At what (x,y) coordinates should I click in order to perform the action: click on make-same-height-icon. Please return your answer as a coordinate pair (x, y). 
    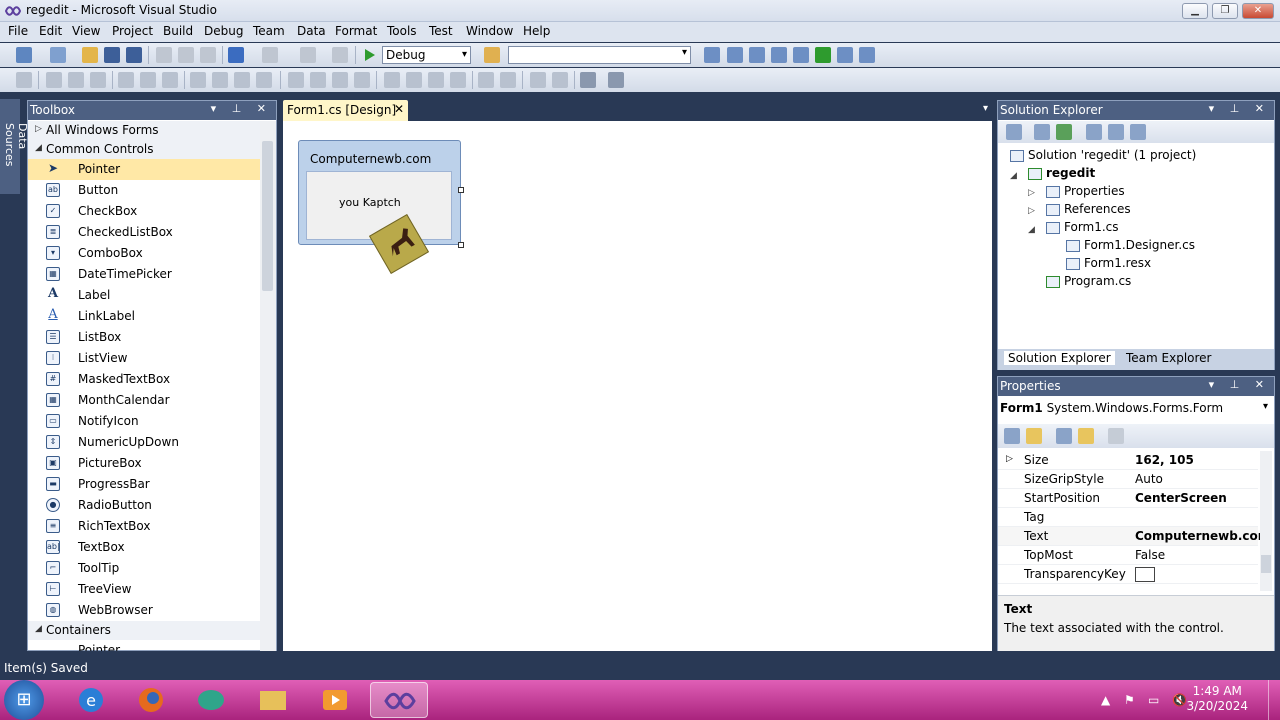
    Looking at the image, I should click on (242, 80).